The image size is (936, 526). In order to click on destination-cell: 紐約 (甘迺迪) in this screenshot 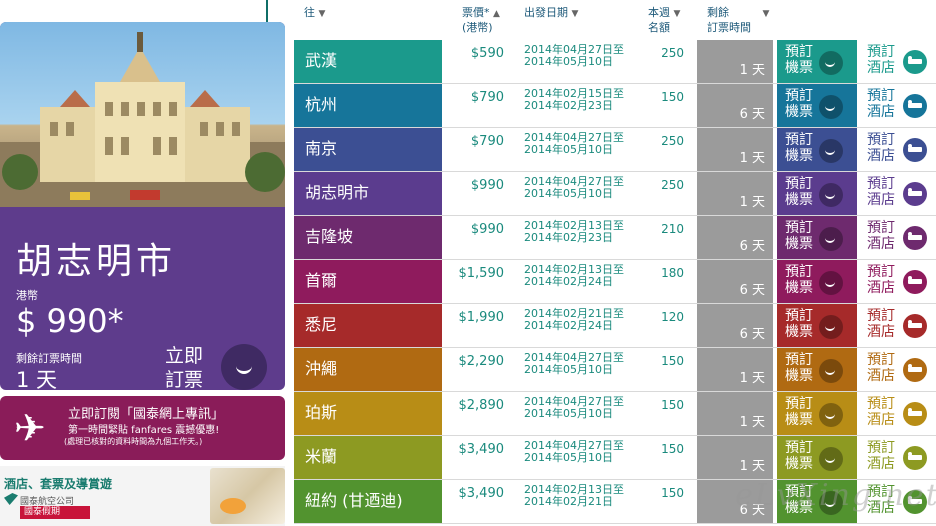, I will do `click(368, 501)`.